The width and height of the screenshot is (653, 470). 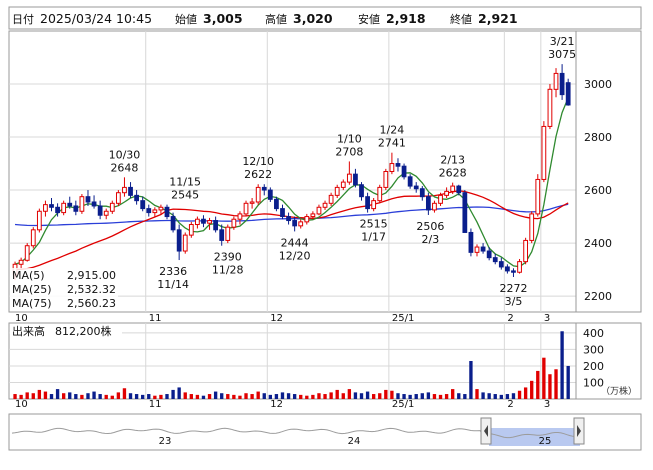 What do you see at coordinates (354, 441) in the screenshot?
I see `navigator-year-label: 24` at bounding box center [354, 441].